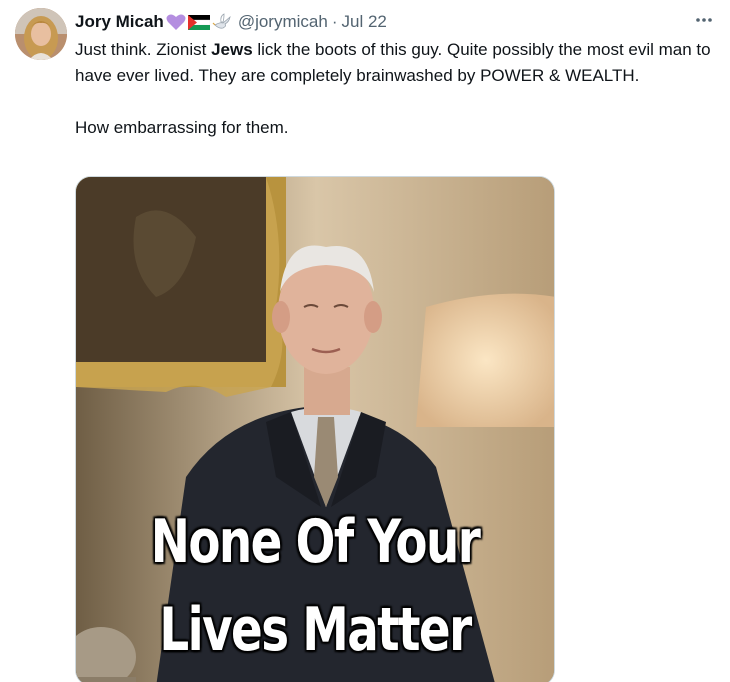 The width and height of the screenshot is (730, 682). Describe the element at coordinates (315, 630) in the screenshot. I see `image-caption-line-2: Lives Matter` at that location.